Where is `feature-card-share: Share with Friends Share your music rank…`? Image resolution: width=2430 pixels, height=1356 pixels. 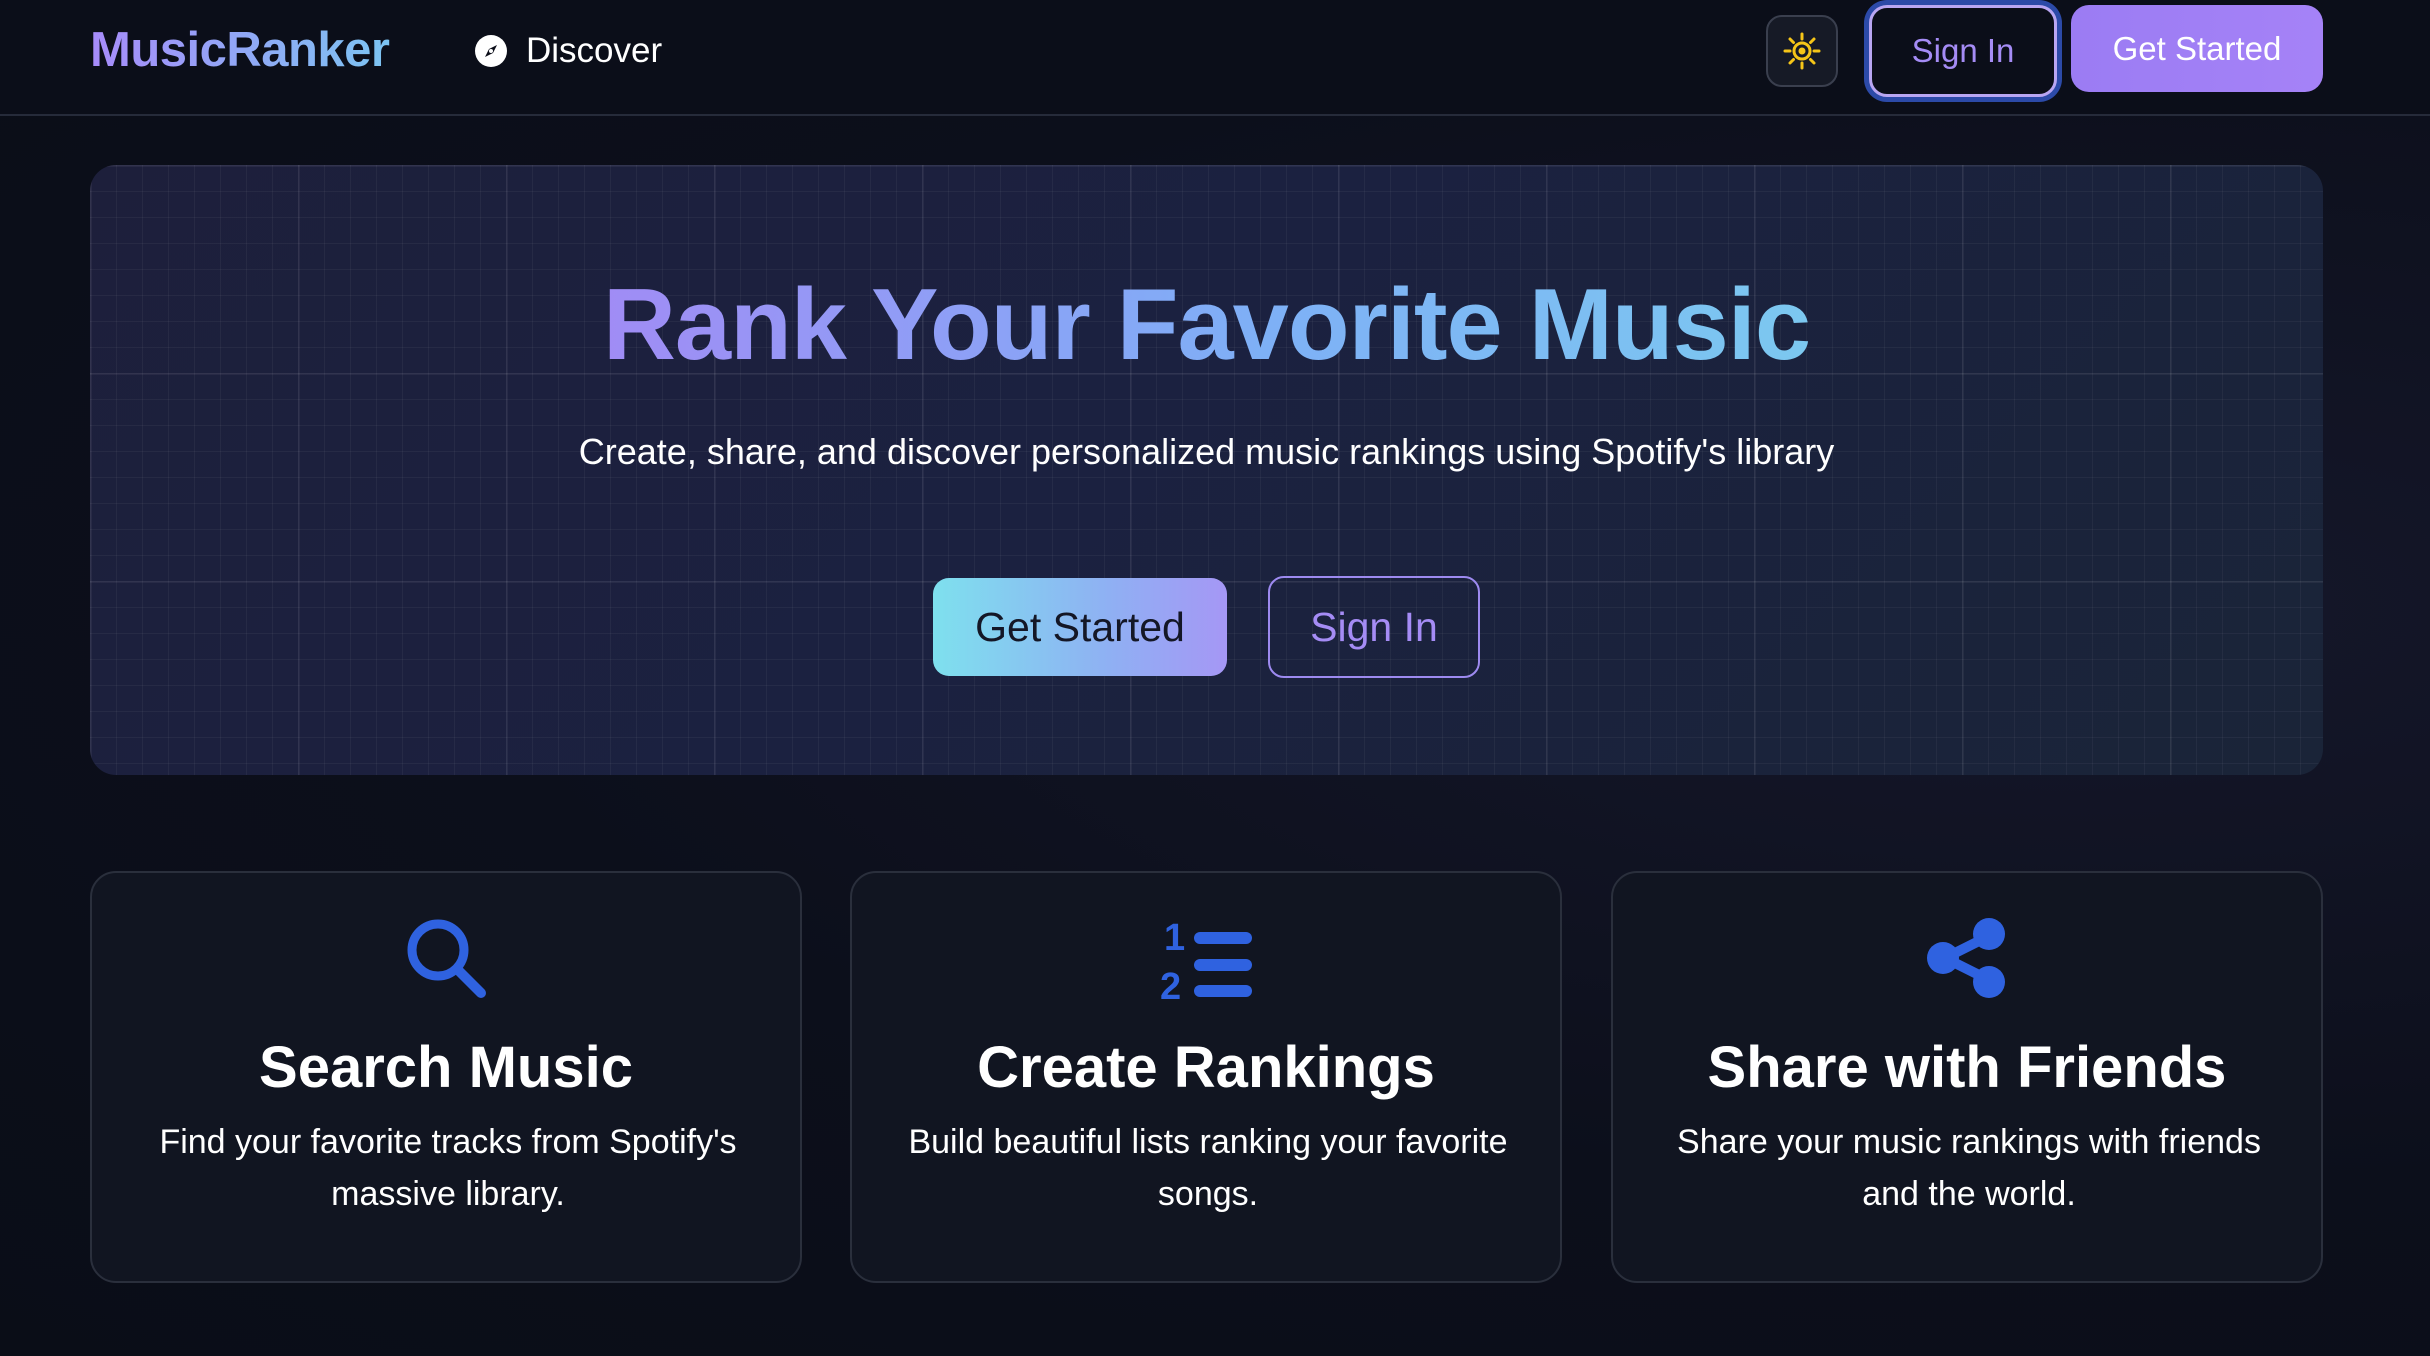 feature-card-share: Share with Friends Share your music rank… is located at coordinates (1967, 1077).